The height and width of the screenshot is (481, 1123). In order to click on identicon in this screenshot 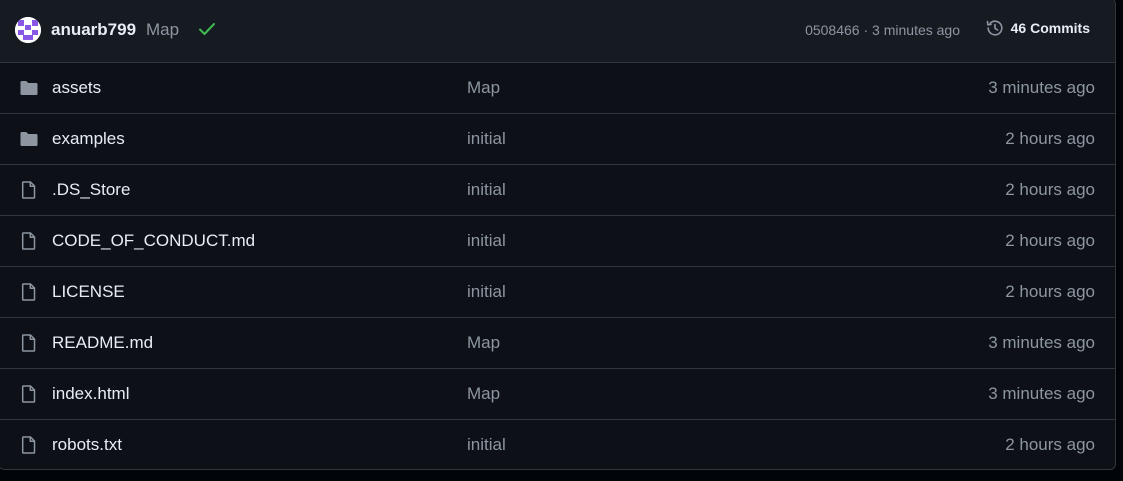, I will do `click(28, 30)`.